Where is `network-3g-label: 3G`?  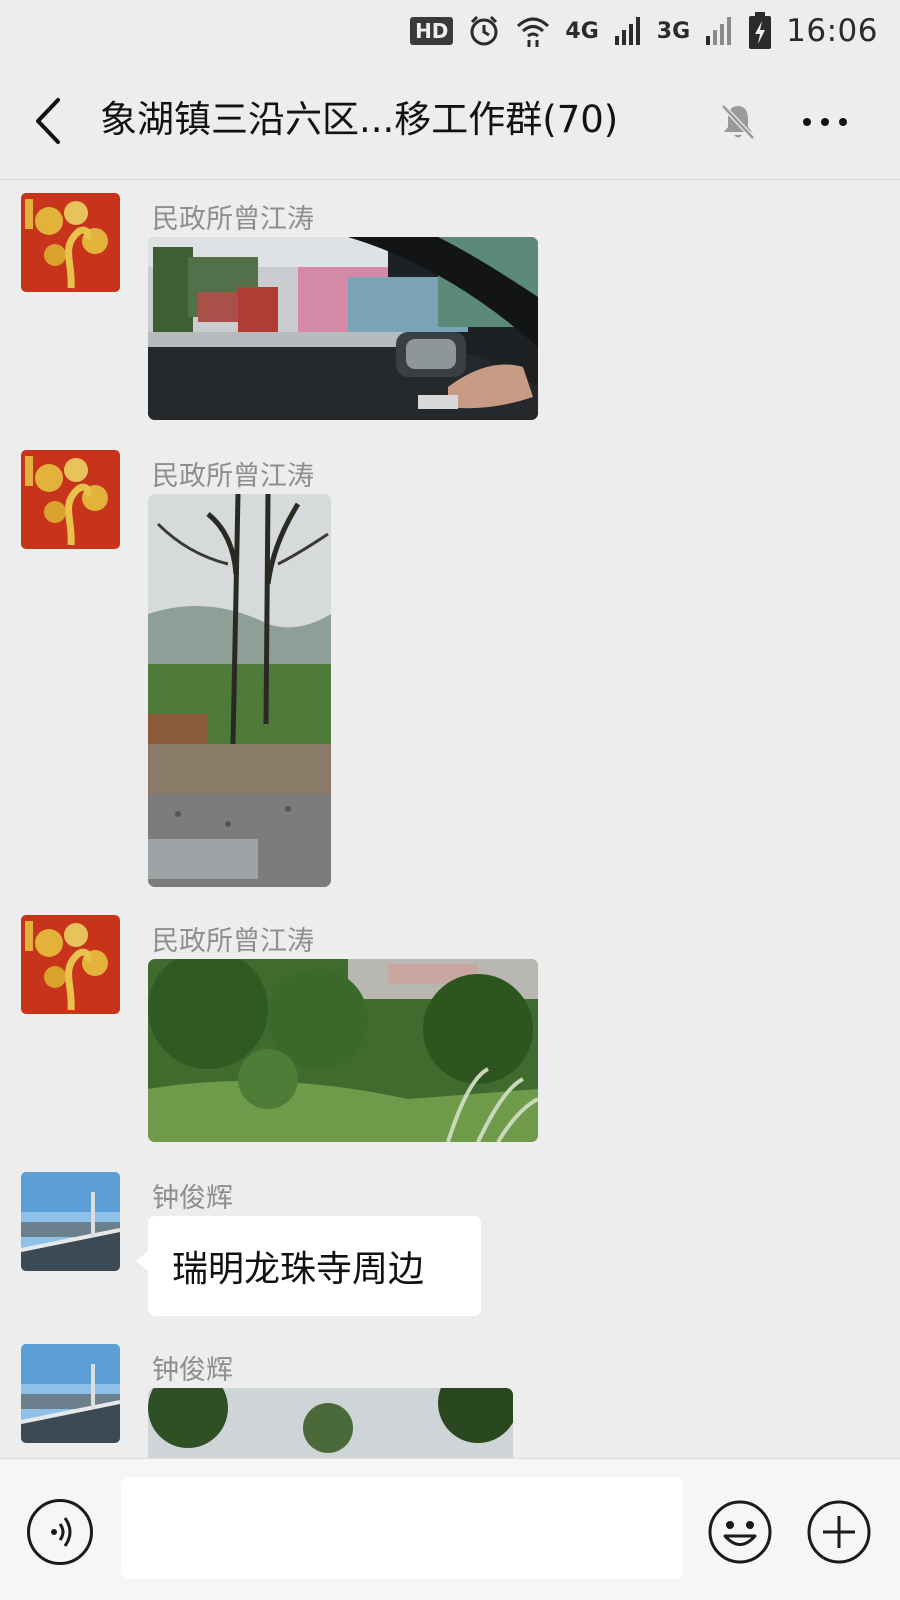 network-3g-label: 3G is located at coordinates (673, 31).